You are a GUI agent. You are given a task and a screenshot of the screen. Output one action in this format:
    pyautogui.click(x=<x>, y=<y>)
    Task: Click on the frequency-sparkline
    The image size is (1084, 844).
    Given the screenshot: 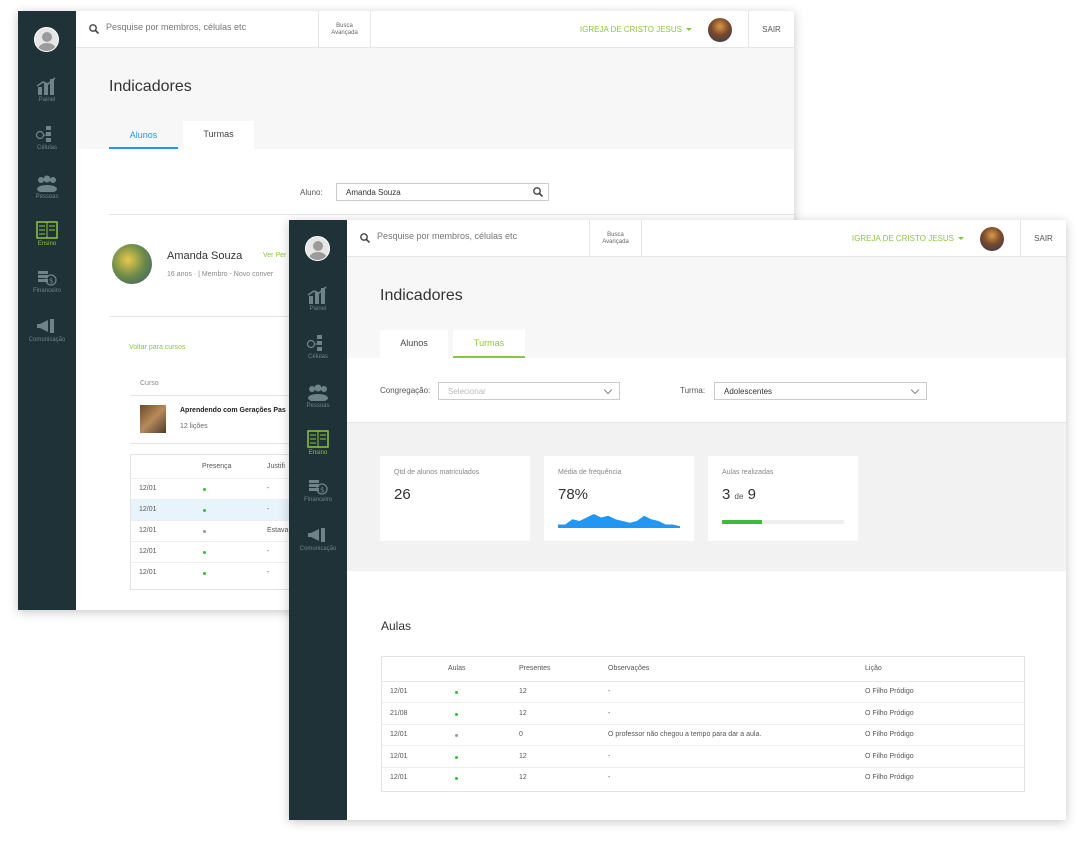 What is the action you would take?
    pyautogui.click(x=619, y=521)
    